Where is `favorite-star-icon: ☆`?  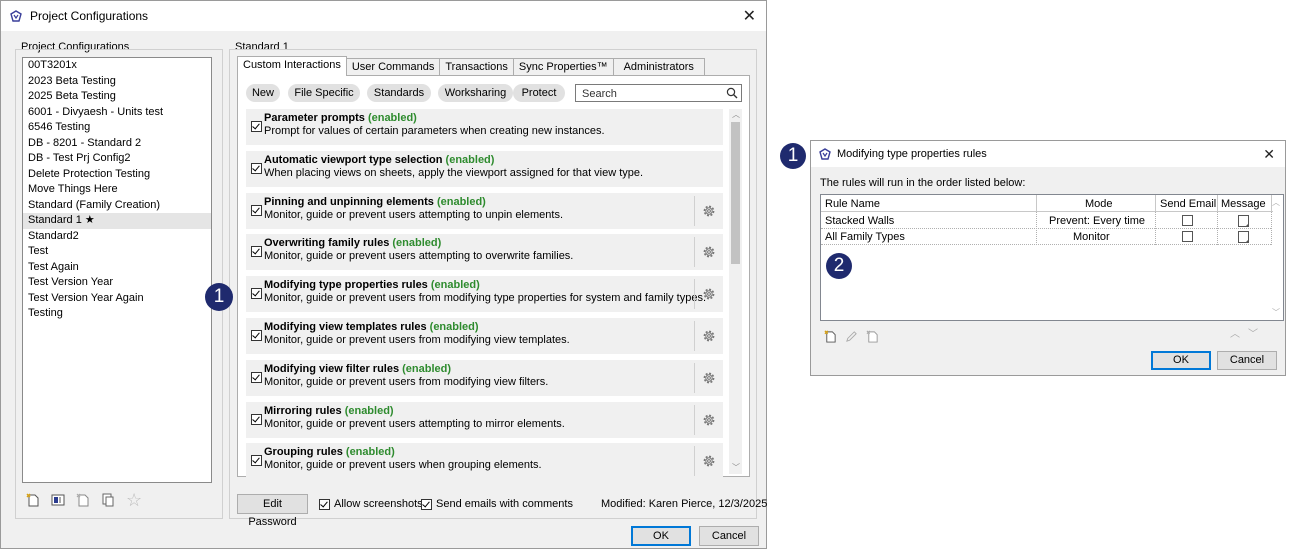 favorite-star-icon: ☆ is located at coordinates (134, 500).